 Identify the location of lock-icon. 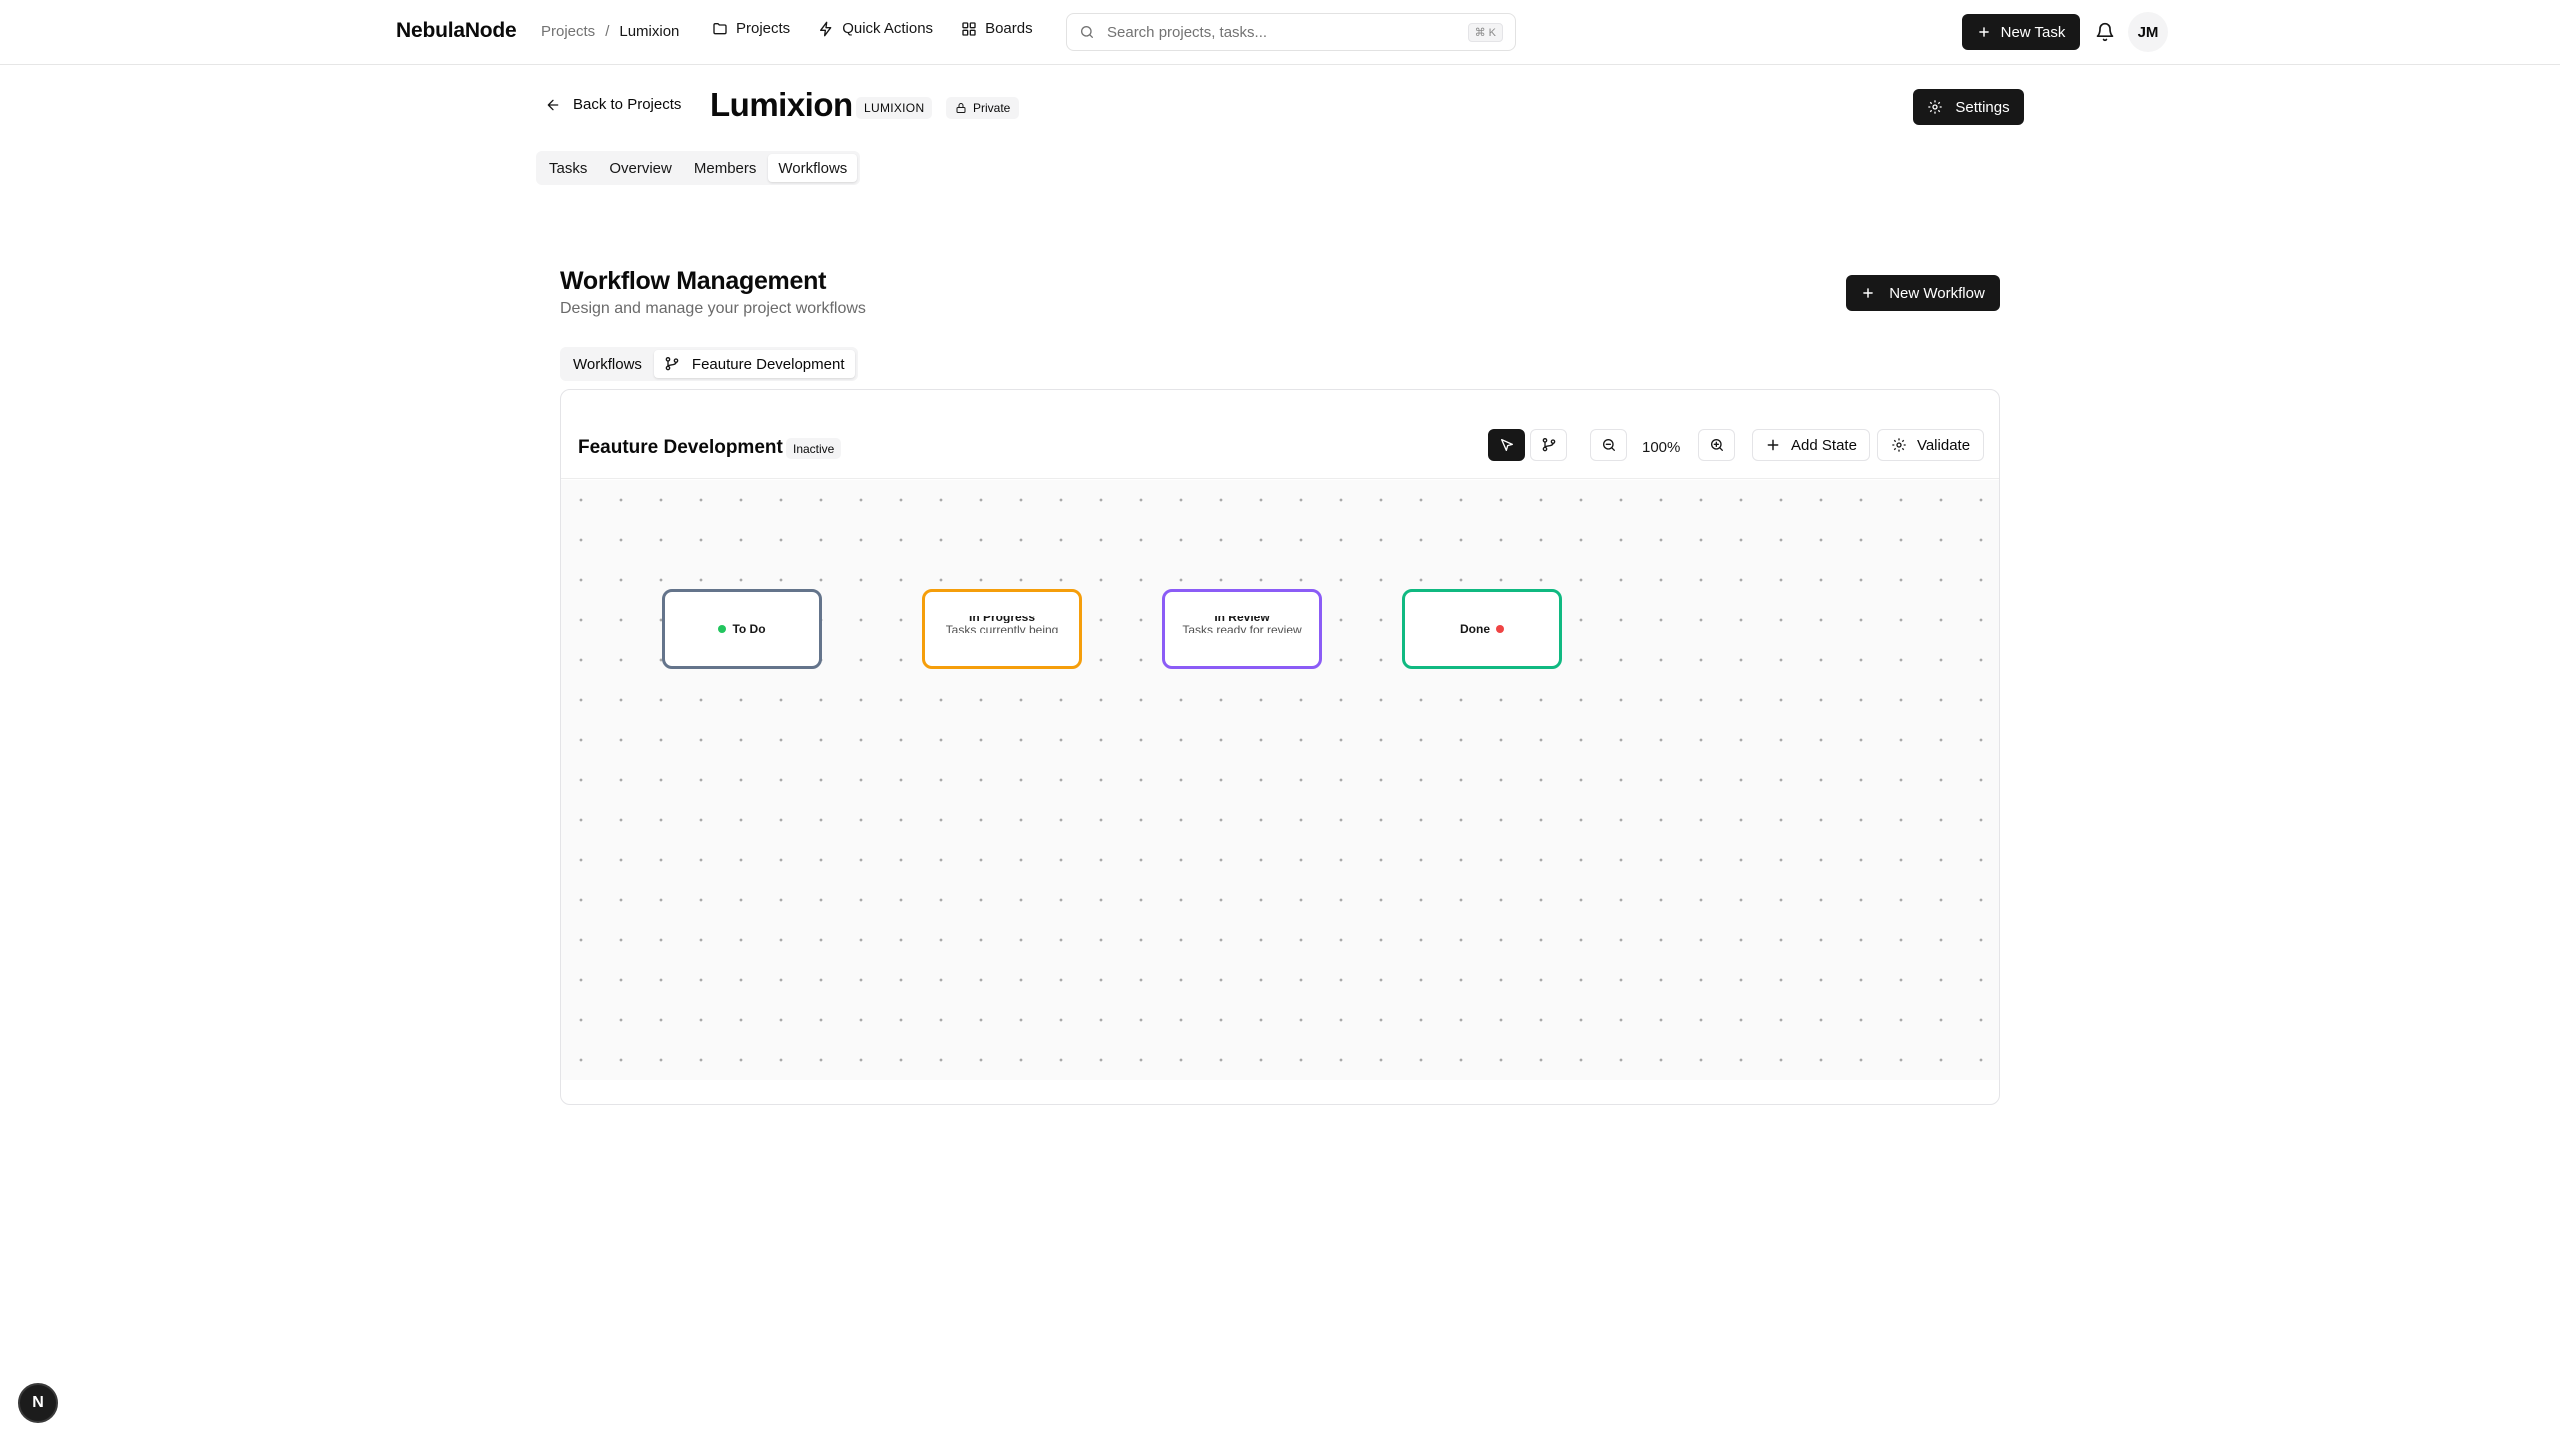
(961, 108).